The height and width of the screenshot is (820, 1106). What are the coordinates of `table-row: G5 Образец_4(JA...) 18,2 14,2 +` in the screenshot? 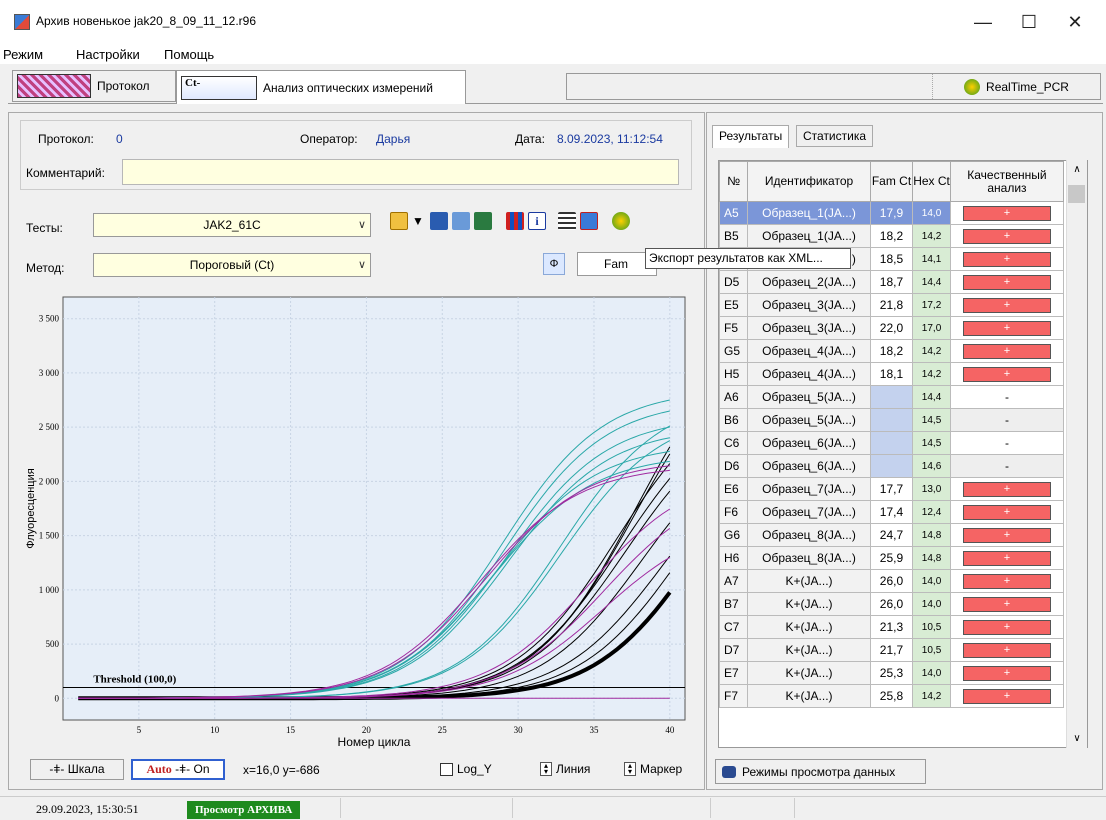 It's located at (892, 351).